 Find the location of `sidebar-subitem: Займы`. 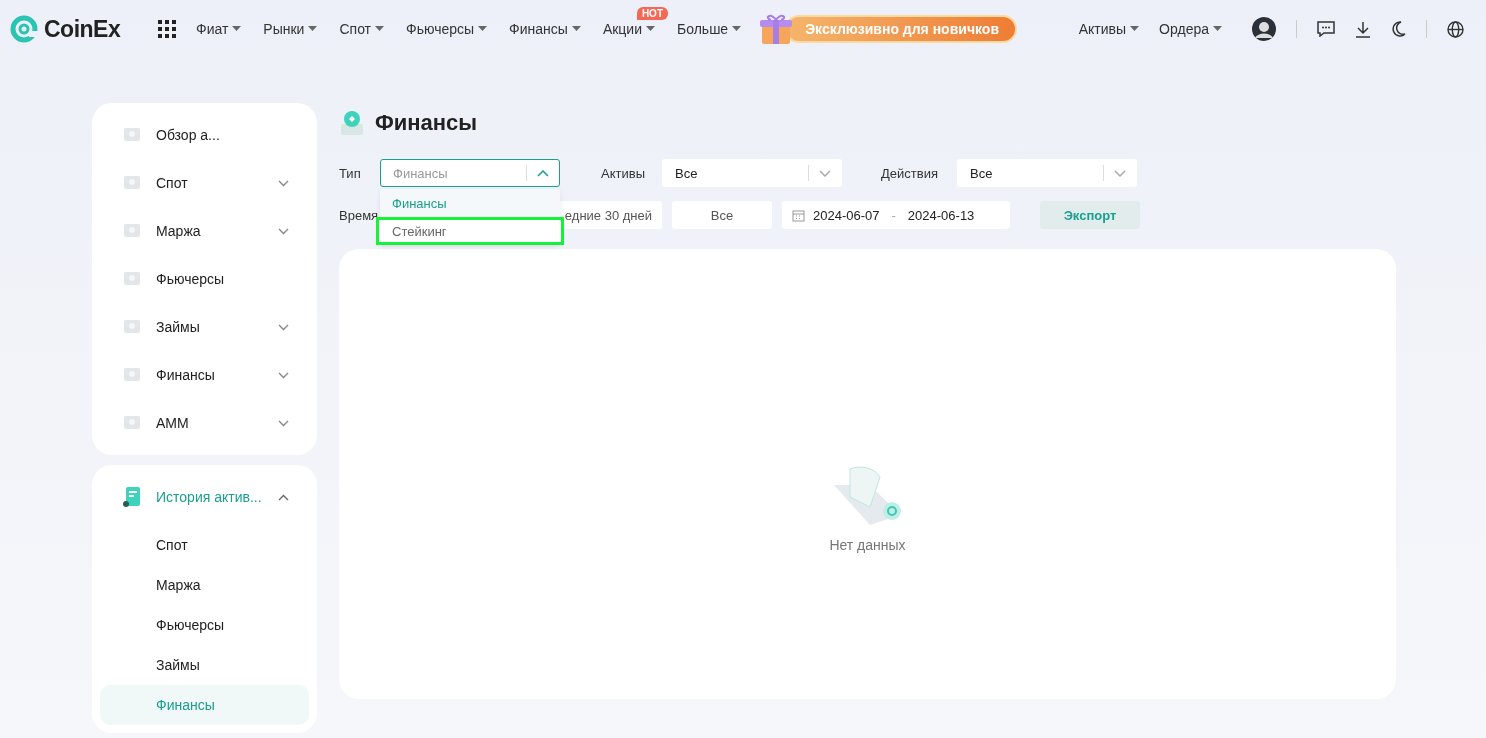

sidebar-subitem: Займы is located at coordinates (204, 665).